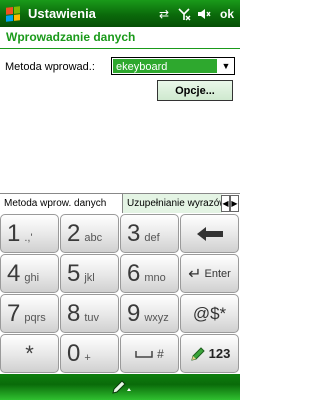 The image size is (320, 400). What do you see at coordinates (149, 273) in the screenshot?
I see `key-6: 6 mno` at bounding box center [149, 273].